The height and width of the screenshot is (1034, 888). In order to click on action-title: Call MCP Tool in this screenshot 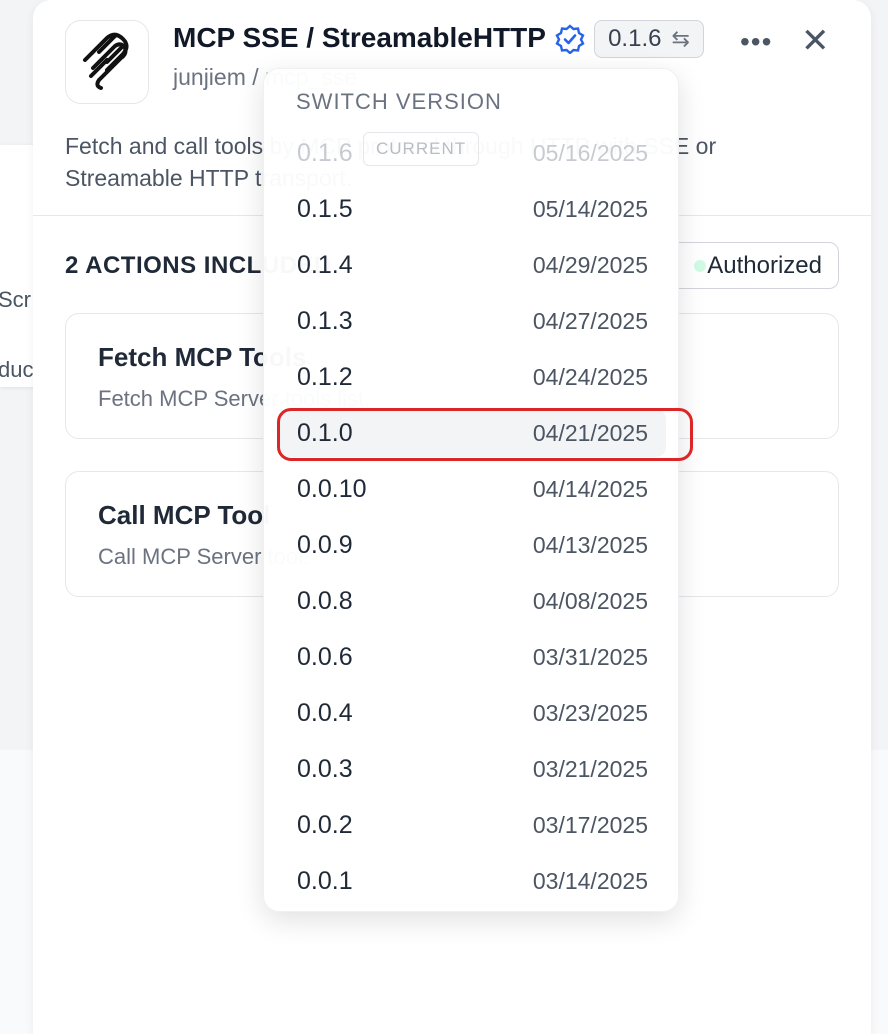, I will do `click(184, 515)`.